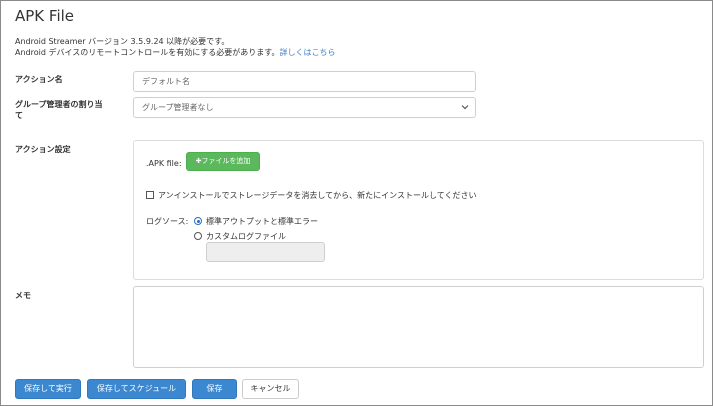 The height and width of the screenshot is (406, 713). What do you see at coordinates (39, 79) in the screenshot?
I see `action-name-label: アクション名` at bounding box center [39, 79].